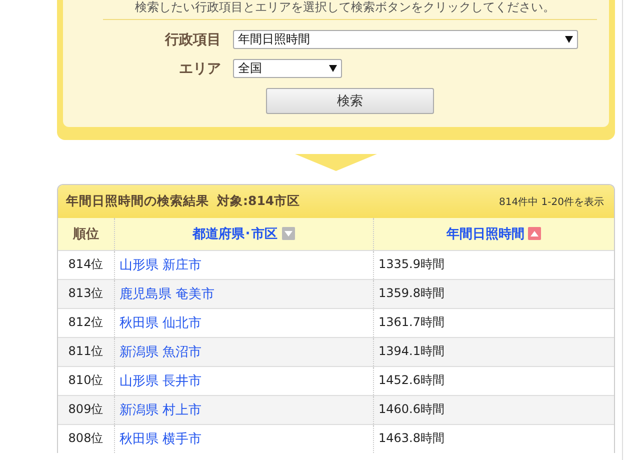 This screenshot has height=460, width=627. Describe the element at coordinates (350, 101) in the screenshot. I see `search-button: 検索` at that location.